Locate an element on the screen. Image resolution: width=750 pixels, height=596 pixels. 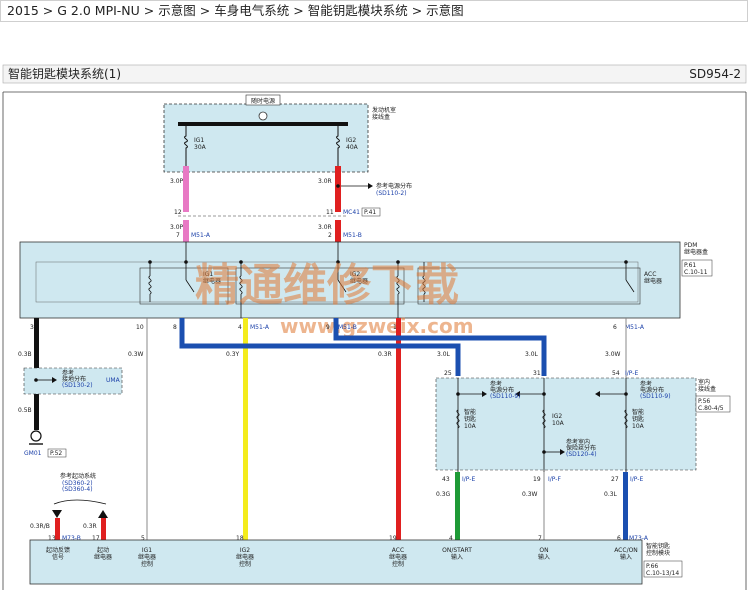
wire-pink-top is located at coordinates (186, 189).